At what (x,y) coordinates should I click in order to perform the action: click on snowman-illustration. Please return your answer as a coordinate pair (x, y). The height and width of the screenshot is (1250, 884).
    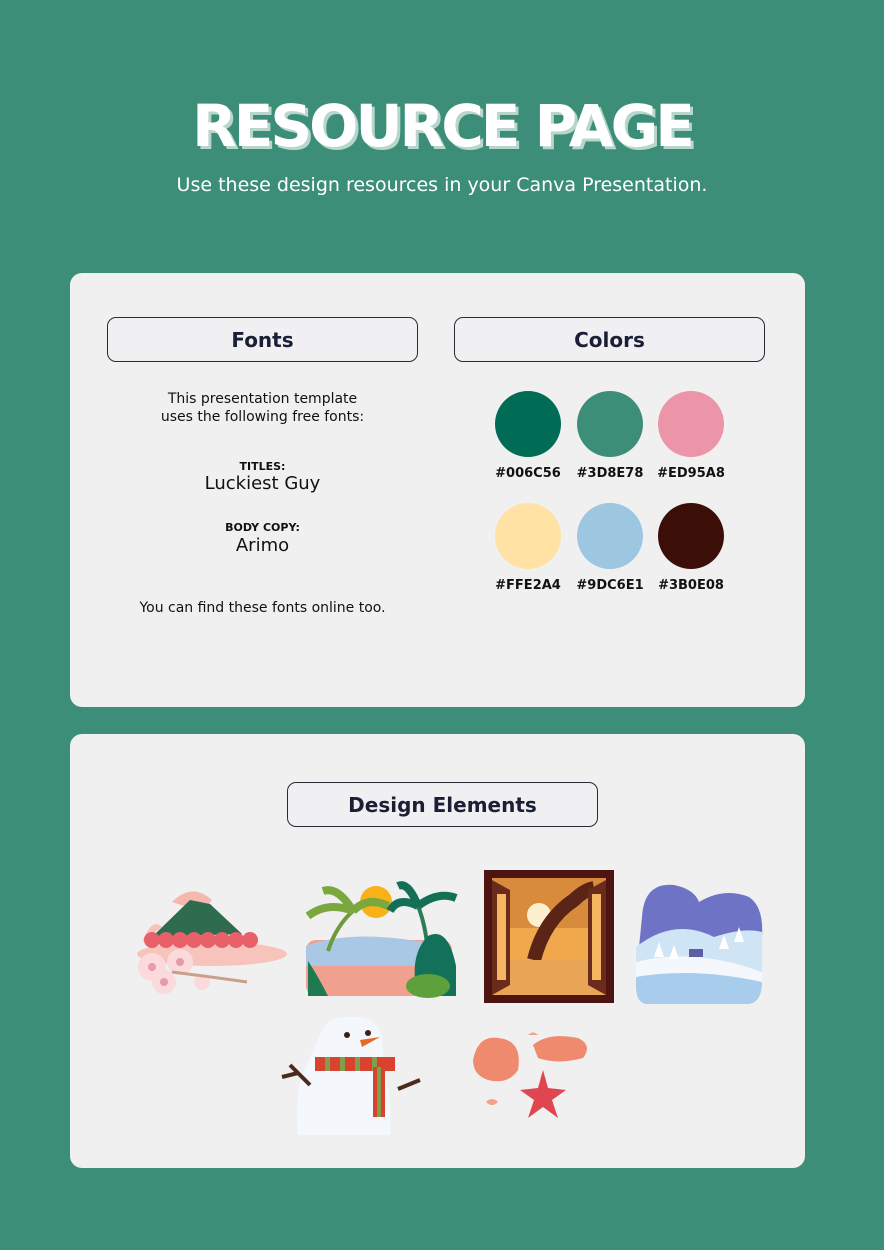
    Looking at the image, I should click on (351, 1075).